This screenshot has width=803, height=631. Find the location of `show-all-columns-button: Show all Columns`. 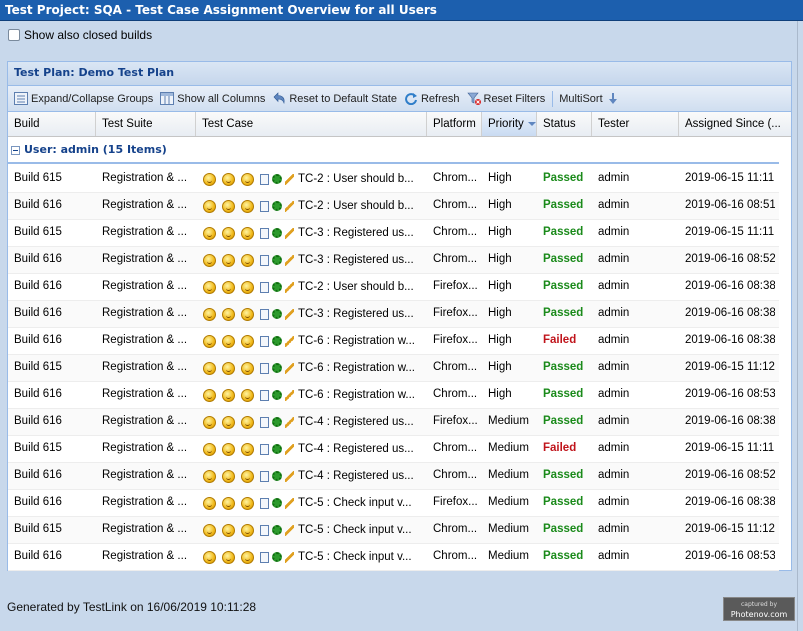

show-all-columns-button: Show all Columns is located at coordinates (212, 98).